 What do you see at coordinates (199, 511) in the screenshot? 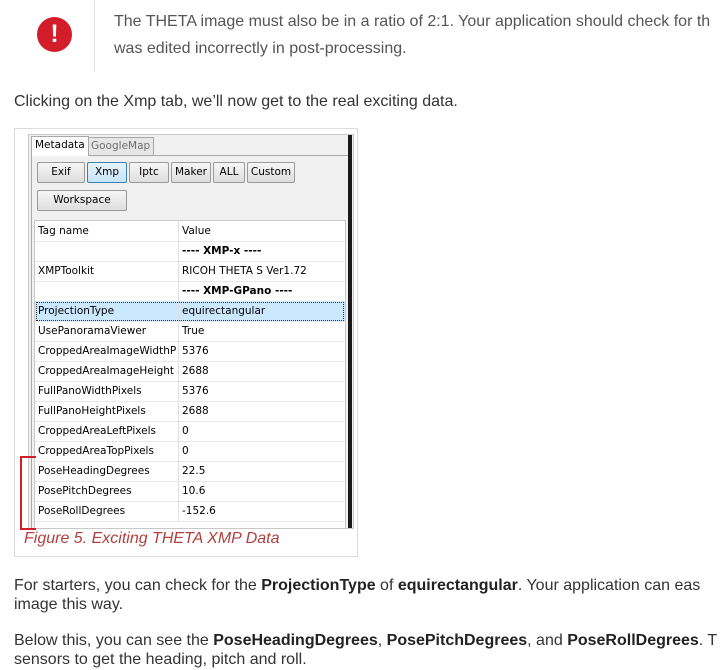
I see `value-cell: -152.6` at bounding box center [199, 511].